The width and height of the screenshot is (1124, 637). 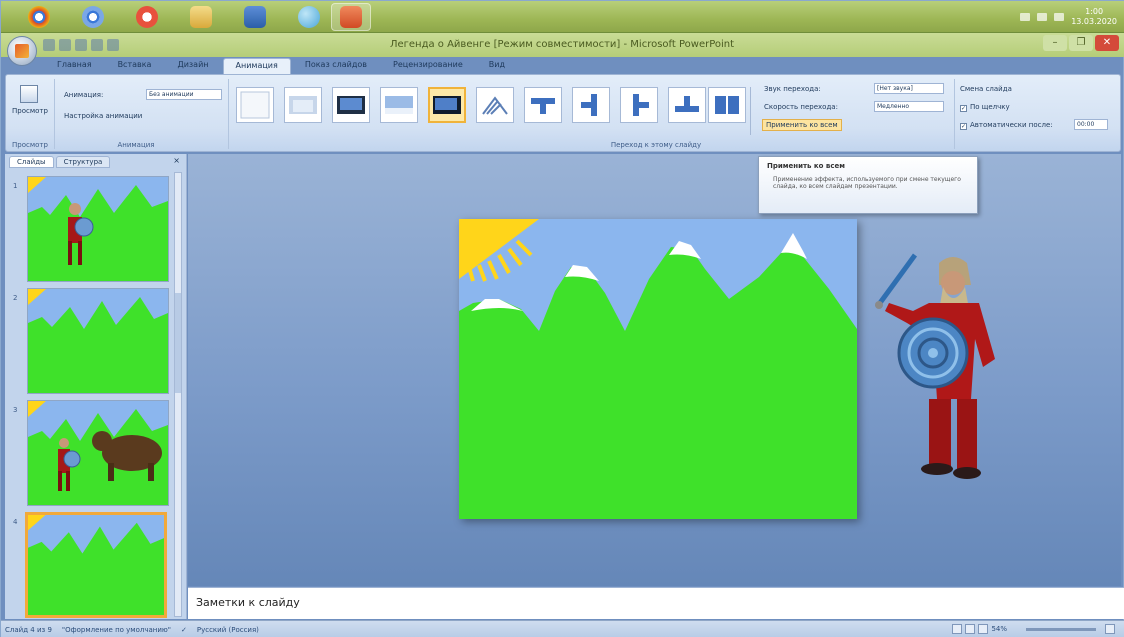 I want to click on transition-none, so click(x=255, y=105).